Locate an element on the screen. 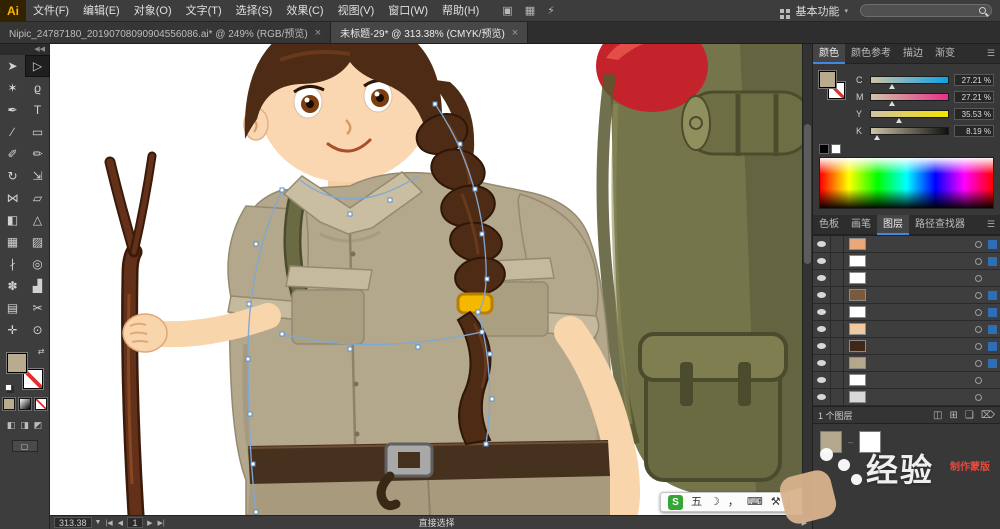 This screenshot has width=1000, height=529. new-sublayer-icon: ⊞ is located at coordinates (954, 415).